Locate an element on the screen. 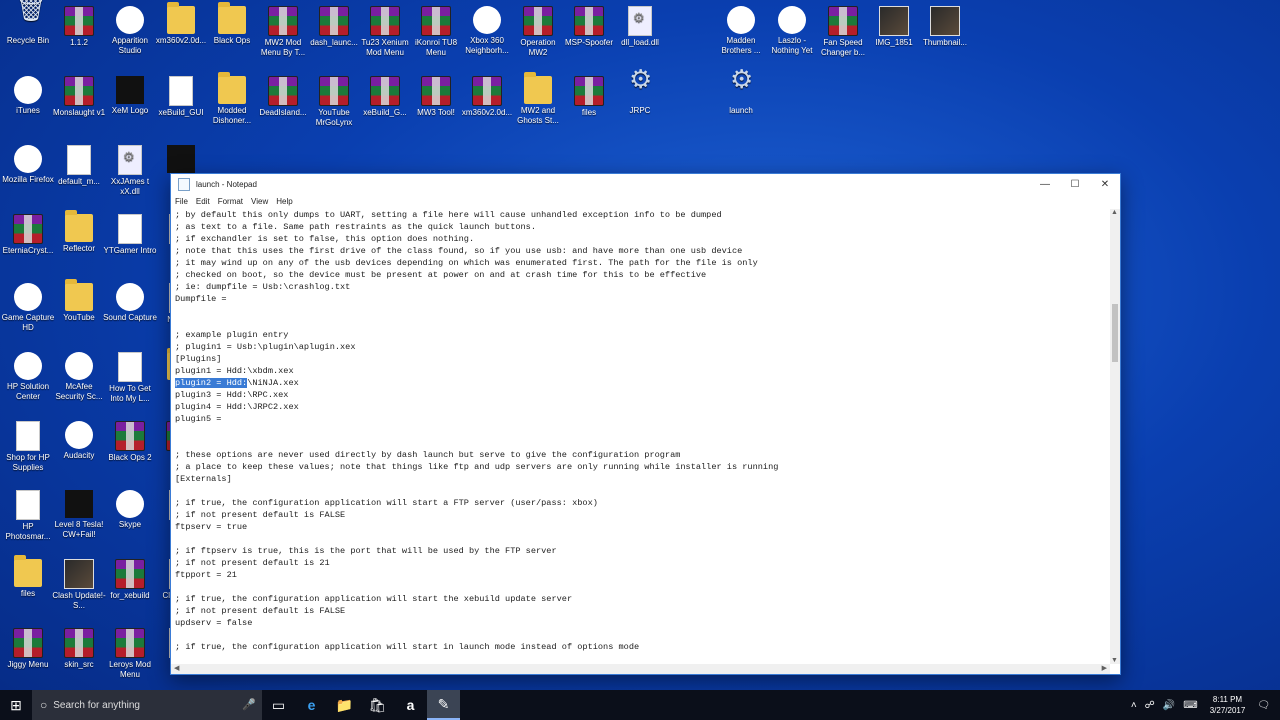  text-line: ; plugin1 = Usb:\plugin\aplugin.xex is located at coordinates (265, 347).